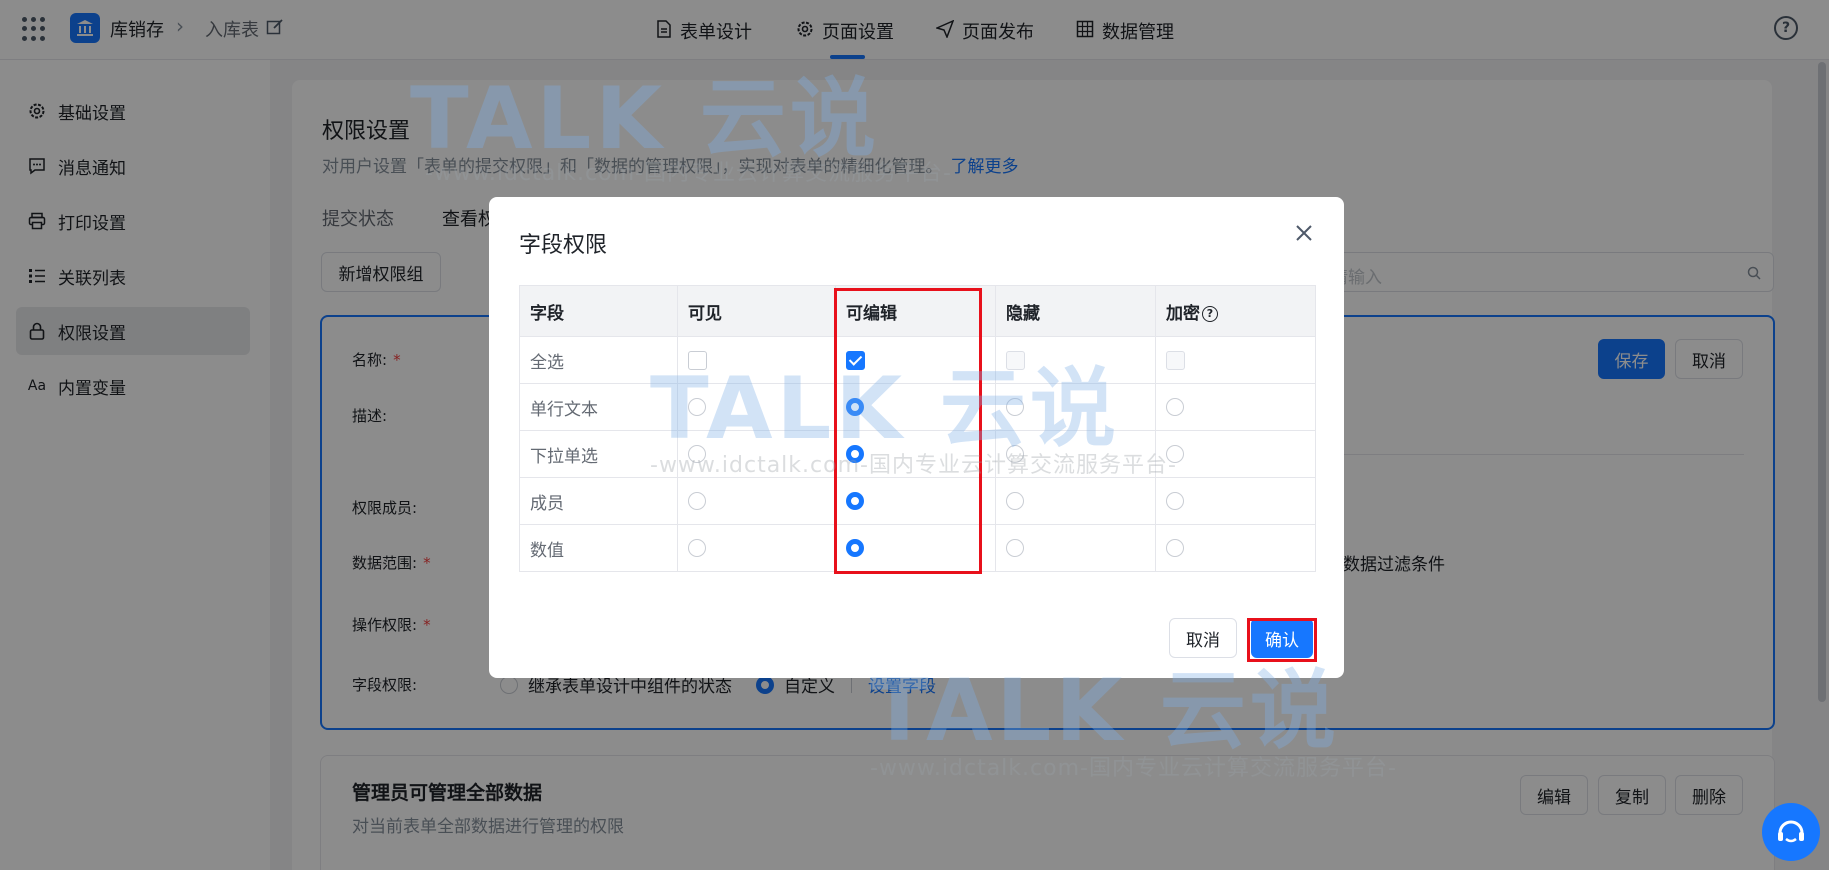 This screenshot has width=1829, height=870. I want to click on column-header: 可编辑, so click(915, 311).